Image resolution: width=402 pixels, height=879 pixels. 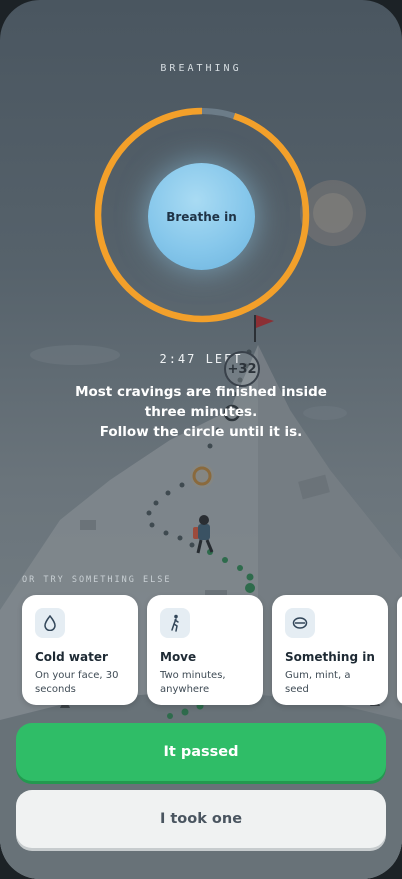 I want to click on it-passed-button: It passed, so click(x=201, y=752).